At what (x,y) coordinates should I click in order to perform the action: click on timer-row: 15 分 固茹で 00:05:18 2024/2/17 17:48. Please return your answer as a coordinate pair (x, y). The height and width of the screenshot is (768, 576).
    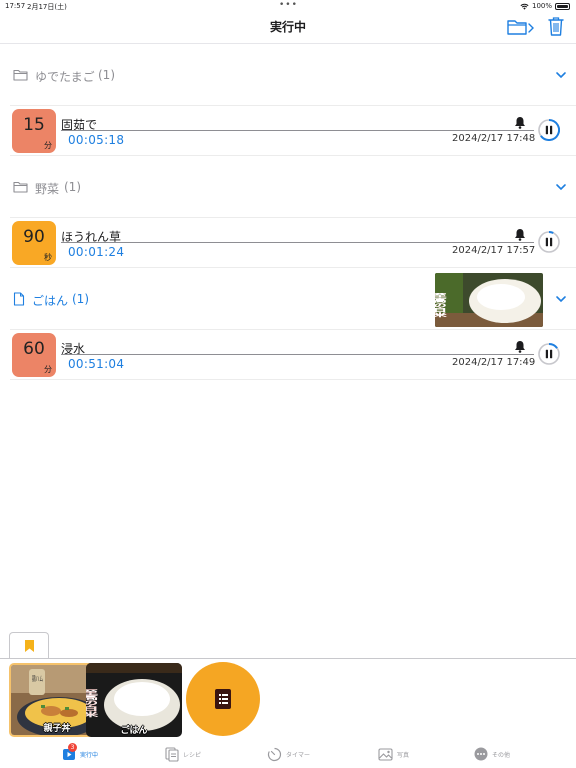
    Looking at the image, I should click on (293, 131).